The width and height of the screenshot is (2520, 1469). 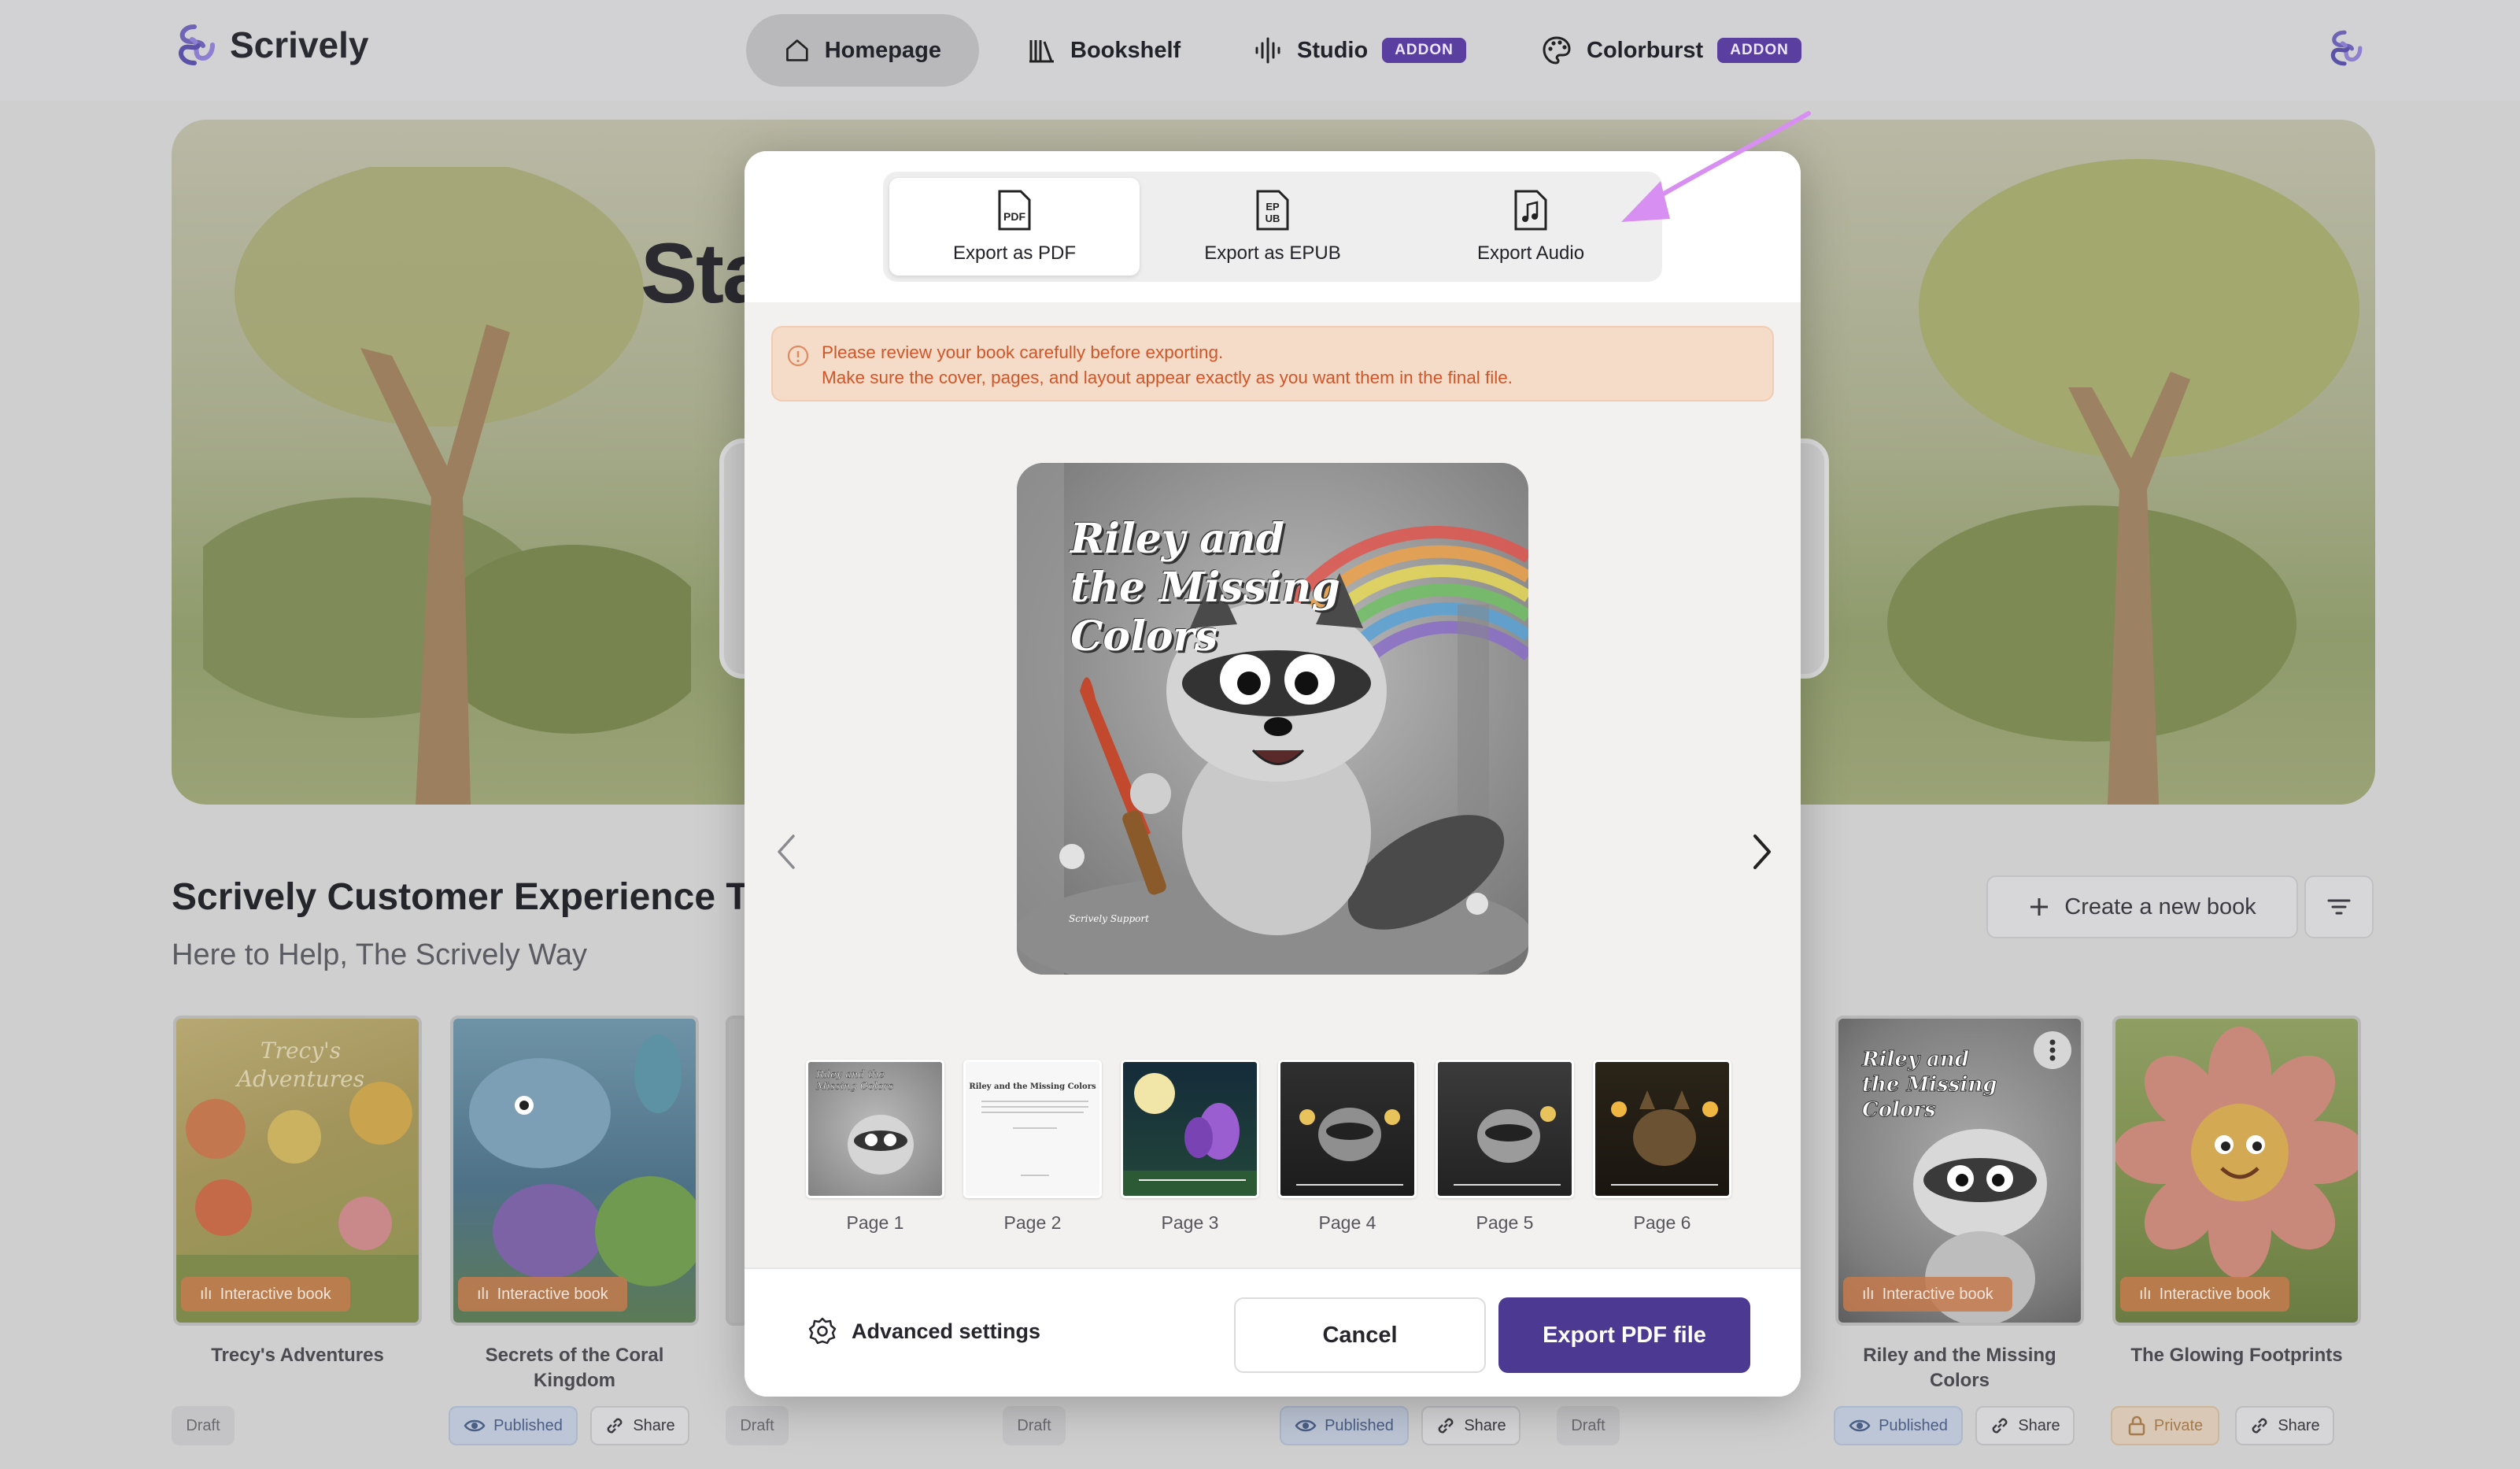 What do you see at coordinates (1347, 1222) in the screenshot?
I see `page-label: Page 4` at bounding box center [1347, 1222].